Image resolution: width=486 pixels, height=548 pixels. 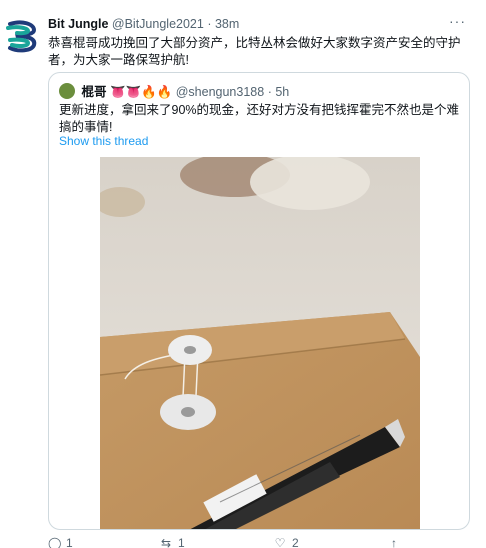 What do you see at coordinates (22, 36) in the screenshot?
I see `bit-jungle-logo-avatar` at bounding box center [22, 36].